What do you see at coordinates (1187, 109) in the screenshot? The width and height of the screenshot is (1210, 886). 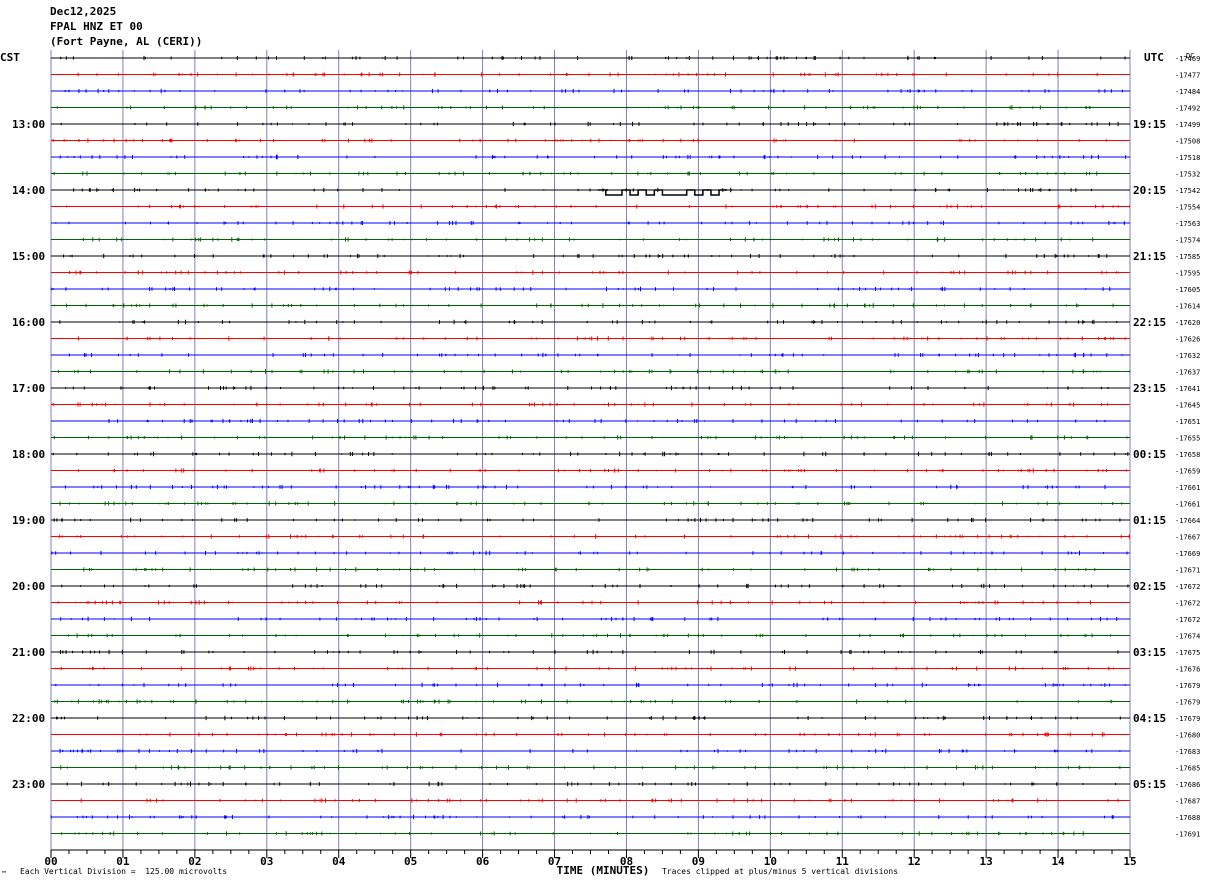 I see `dc-offset-label: -17492` at bounding box center [1187, 109].